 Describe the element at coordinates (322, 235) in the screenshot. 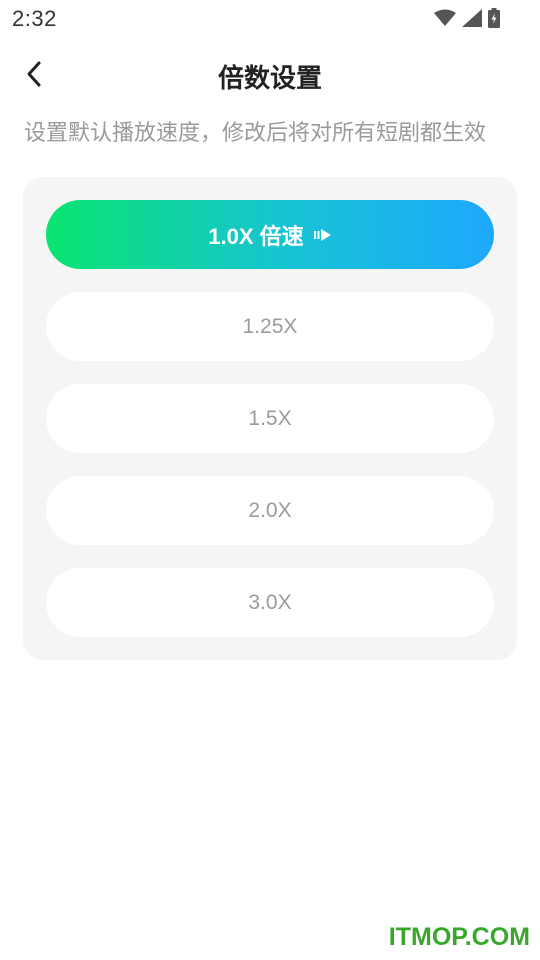

I see `play-fast-icon` at that location.